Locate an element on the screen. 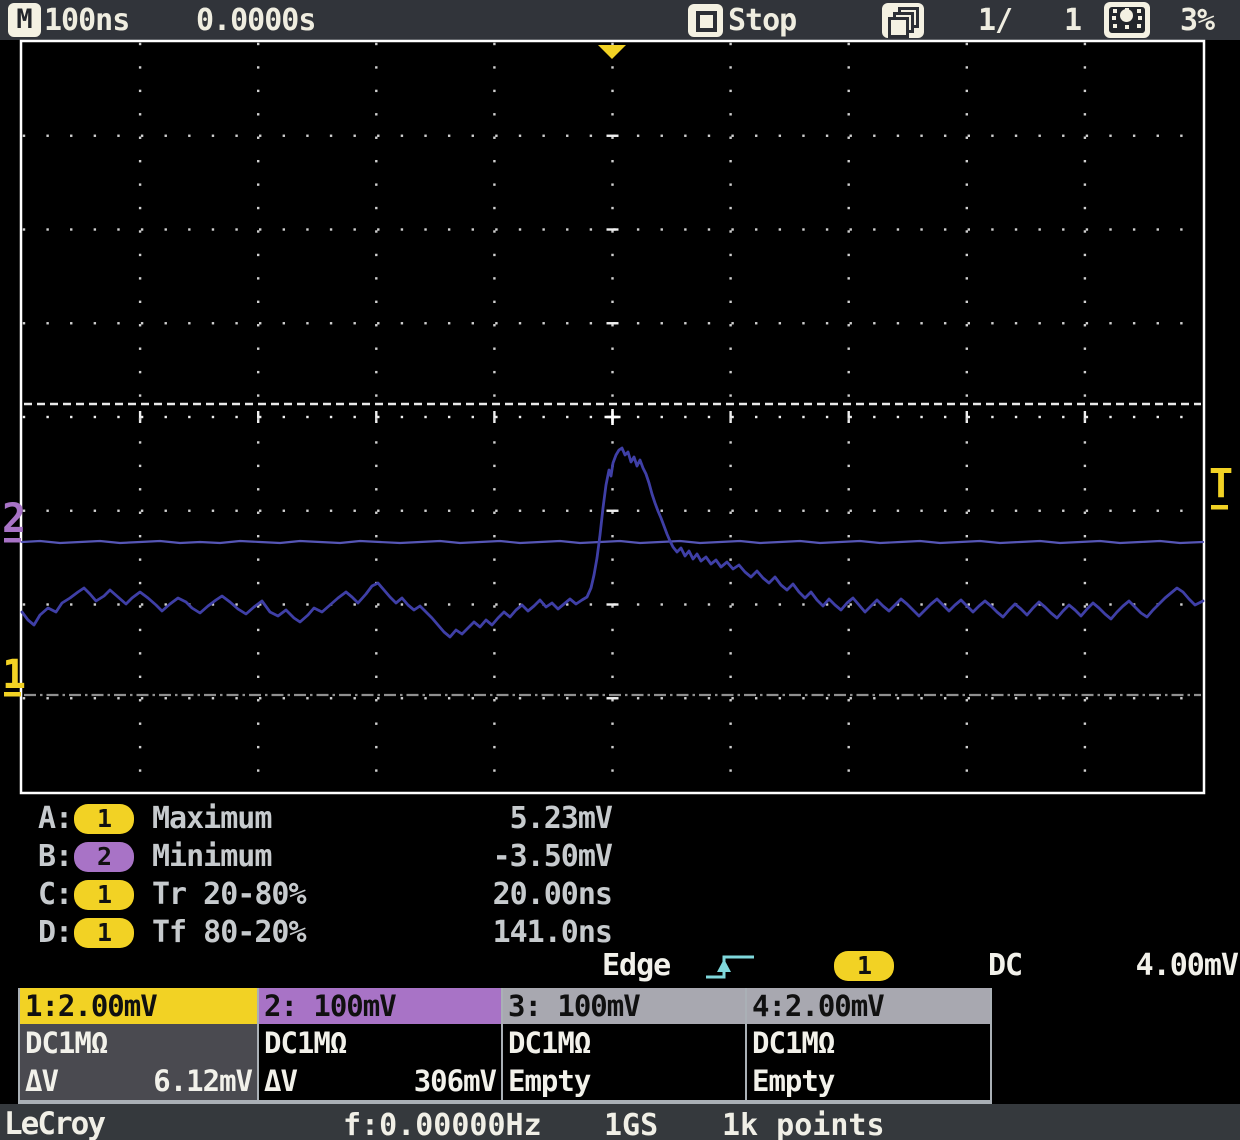 The image size is (1240, 1140). meas-name: Tr 20-80% is located at coordinates (229, 894).